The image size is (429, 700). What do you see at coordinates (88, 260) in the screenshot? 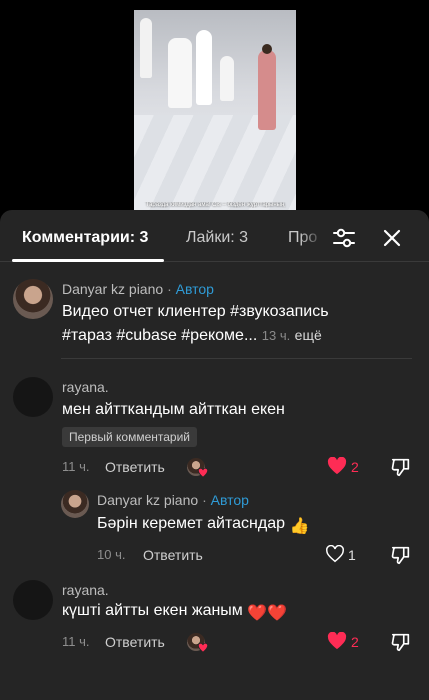
I see `tab-underline` at bounding box center [88, 260].